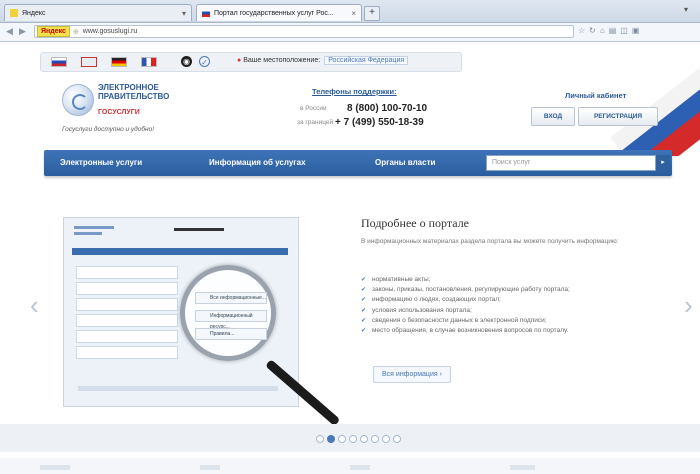 Image resolution: width=700 pixels, height=474 pixels. I want to click on yandex-favicon-icon, so click(14, 13).